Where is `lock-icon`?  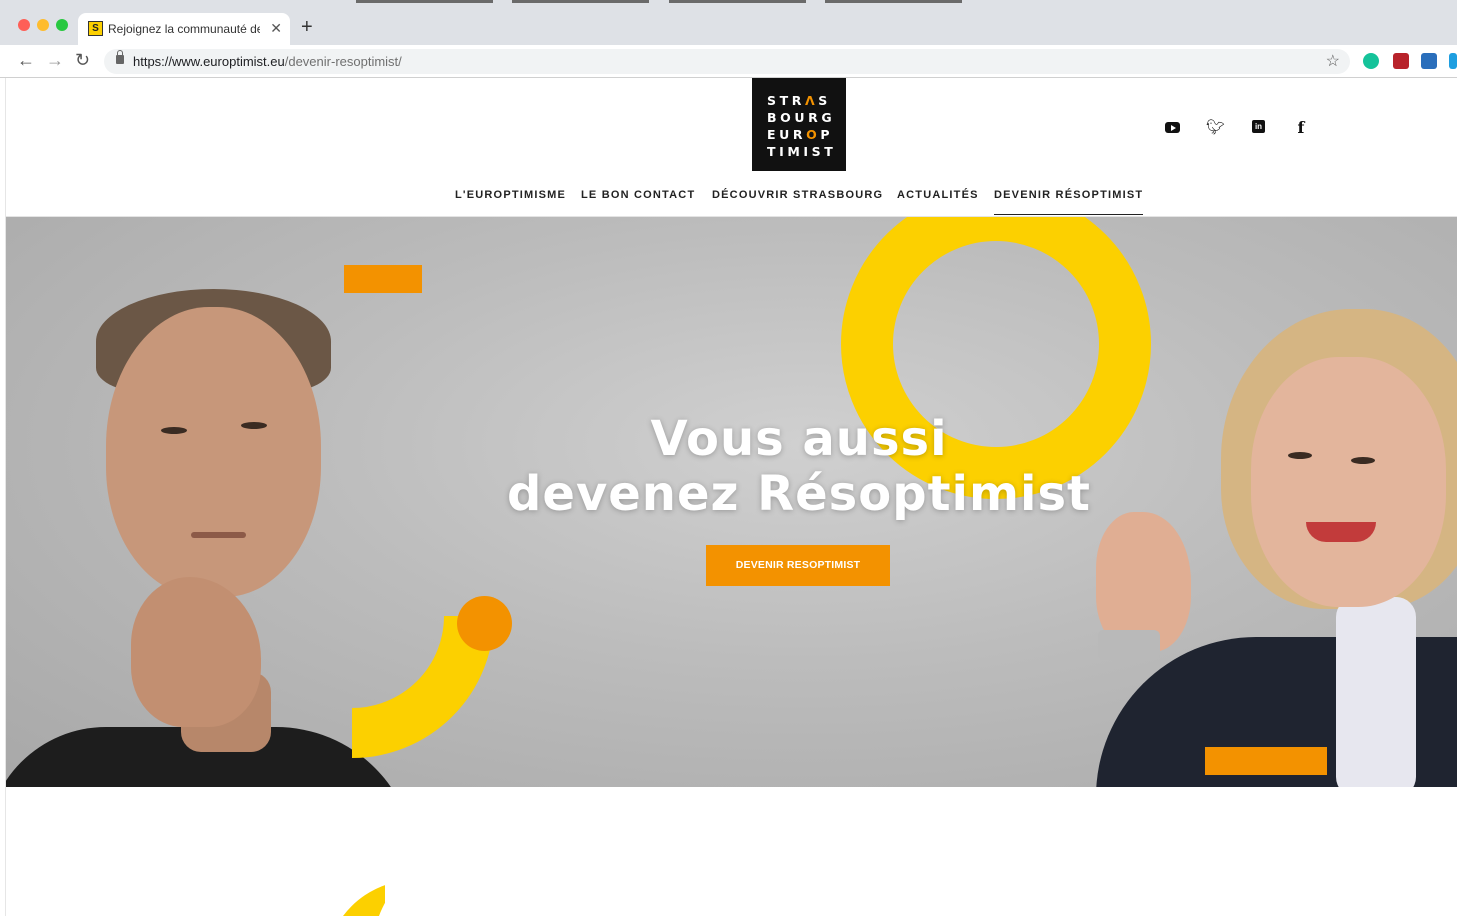 lock-icon is located at coordinates (120, 57).